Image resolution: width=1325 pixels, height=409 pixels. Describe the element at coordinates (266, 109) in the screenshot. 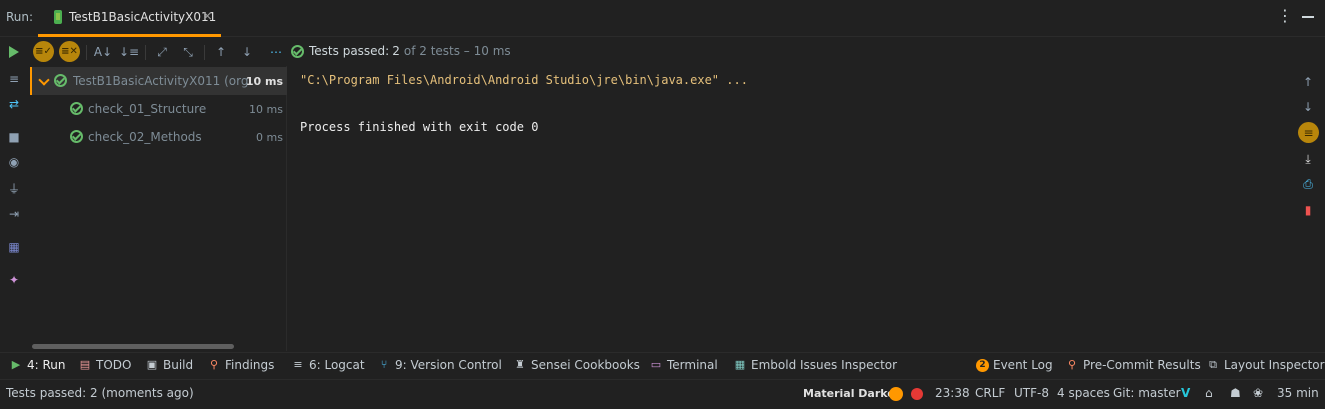

I see `test-time: 10 ms` at that location.